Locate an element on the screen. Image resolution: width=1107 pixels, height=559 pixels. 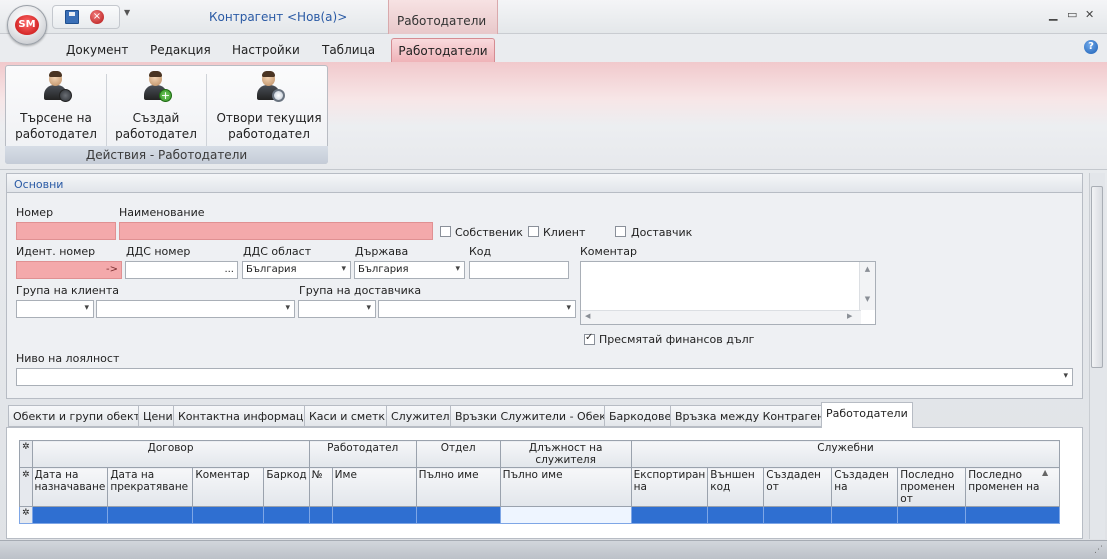
application-menu-button: SM is located at coordinates (27, 25).